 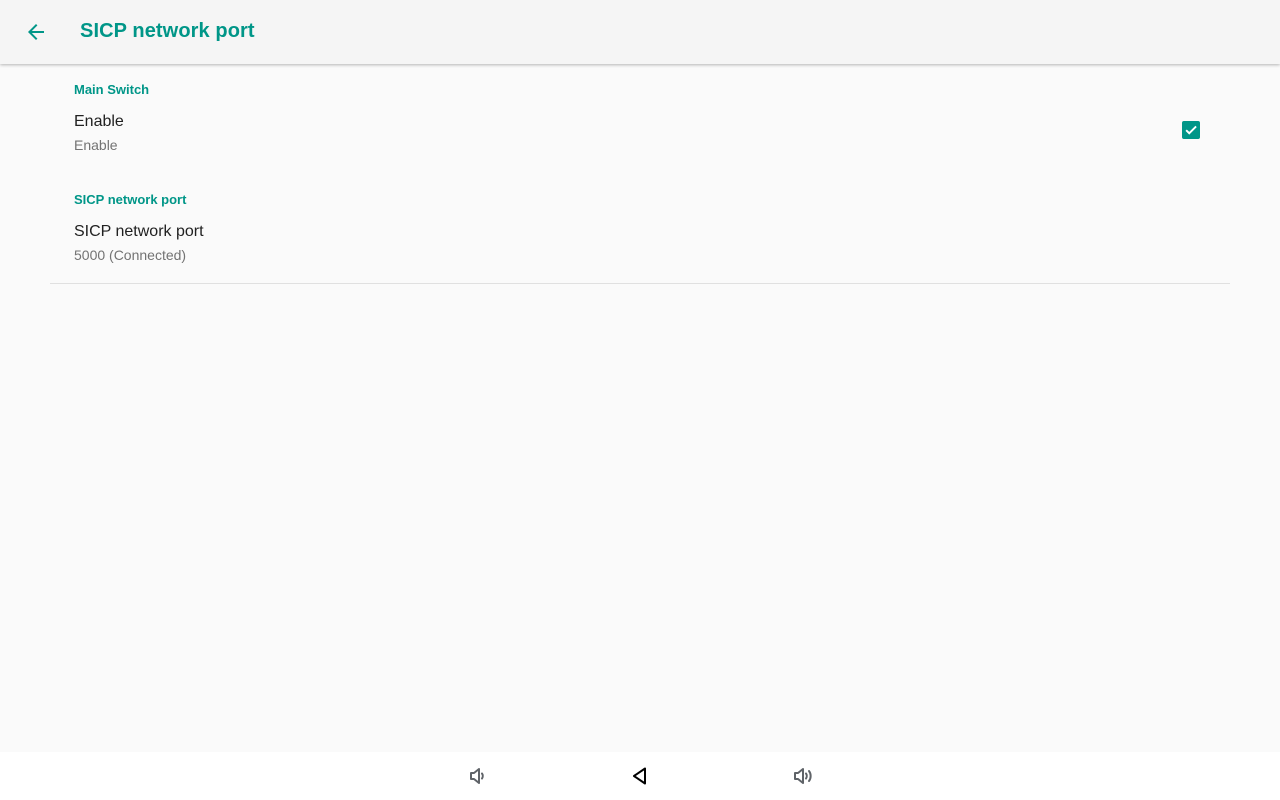 I want to click on nav-back-button, so click(x=640, y=776).